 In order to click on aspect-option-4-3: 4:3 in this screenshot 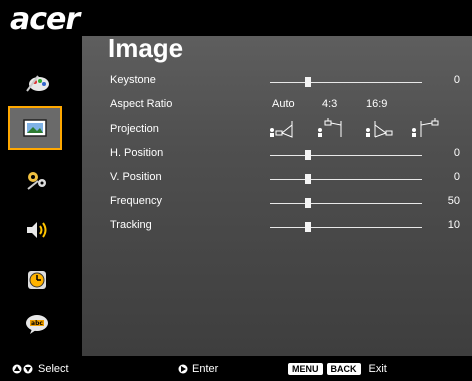, I will do `click(329, 104)`.